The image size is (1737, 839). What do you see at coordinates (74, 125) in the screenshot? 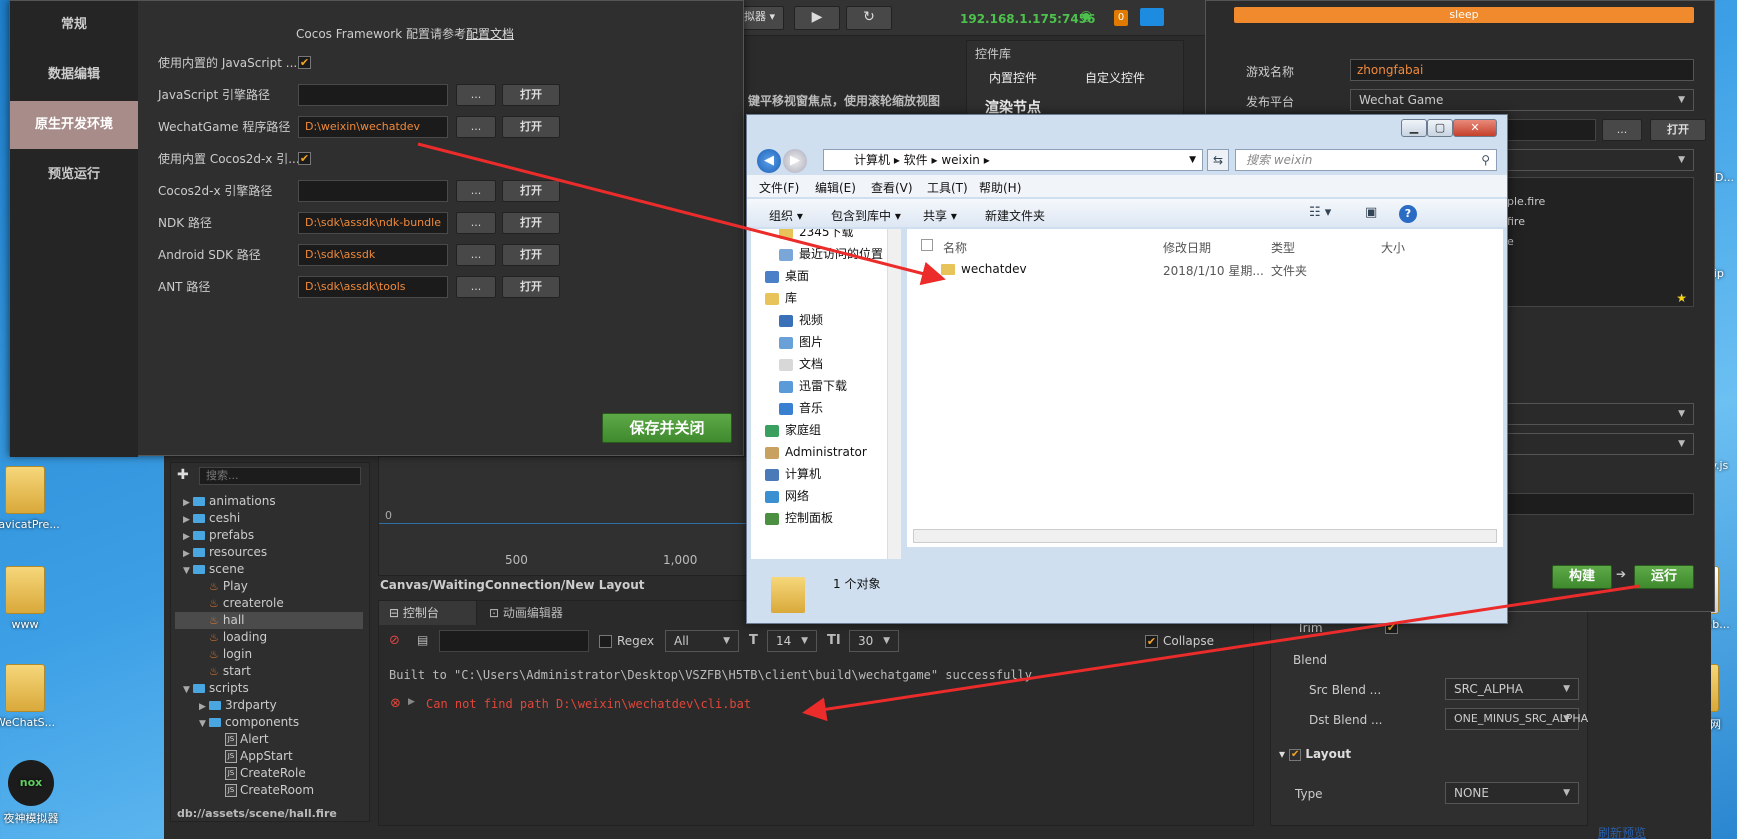
I see `nav-native-environment: 原生开发环境` at bounding box center [74, 125].